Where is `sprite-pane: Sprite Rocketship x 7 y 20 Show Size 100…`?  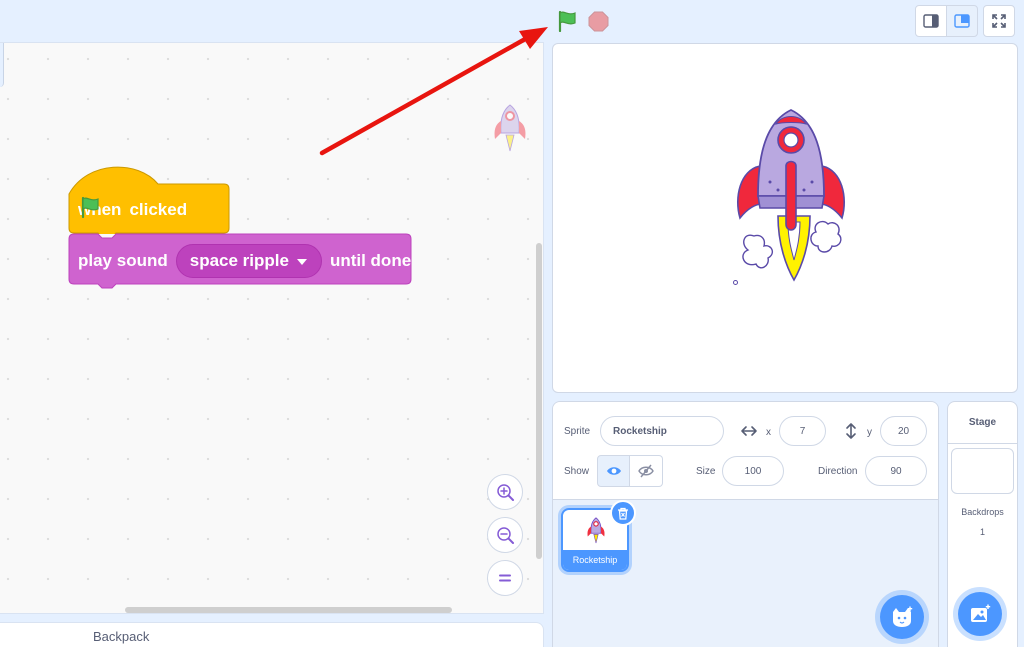 sprite-pane: Sprite Rocketship x 7 y 20 Show Size 100… is located at coordinates (745, 524).